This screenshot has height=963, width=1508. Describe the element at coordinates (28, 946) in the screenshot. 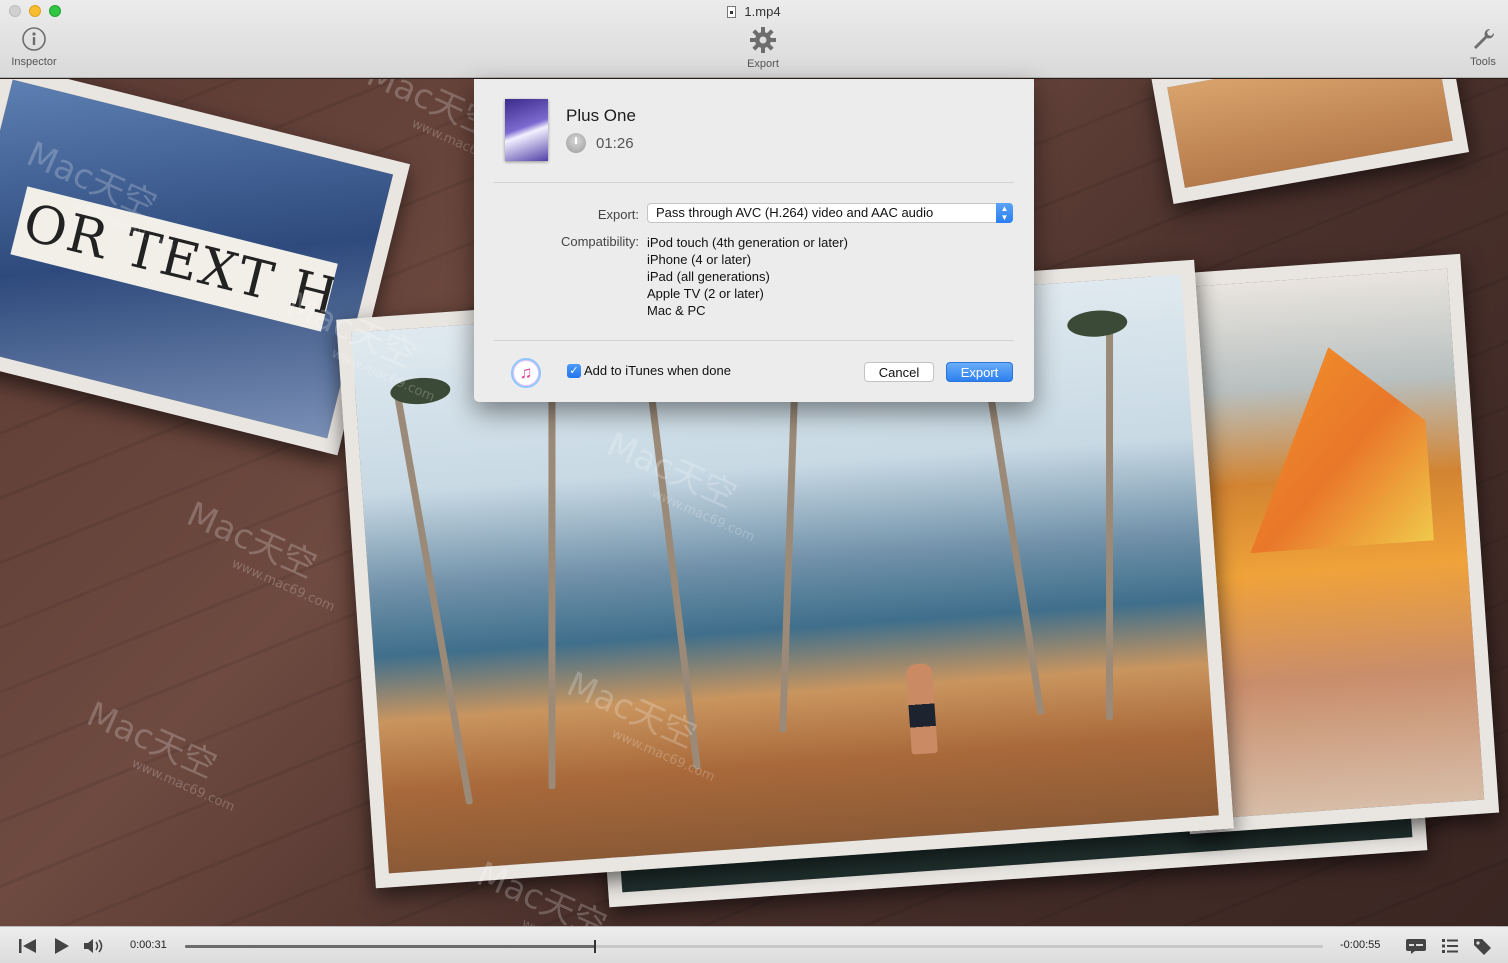

I see `skip-back-icon` at that location.